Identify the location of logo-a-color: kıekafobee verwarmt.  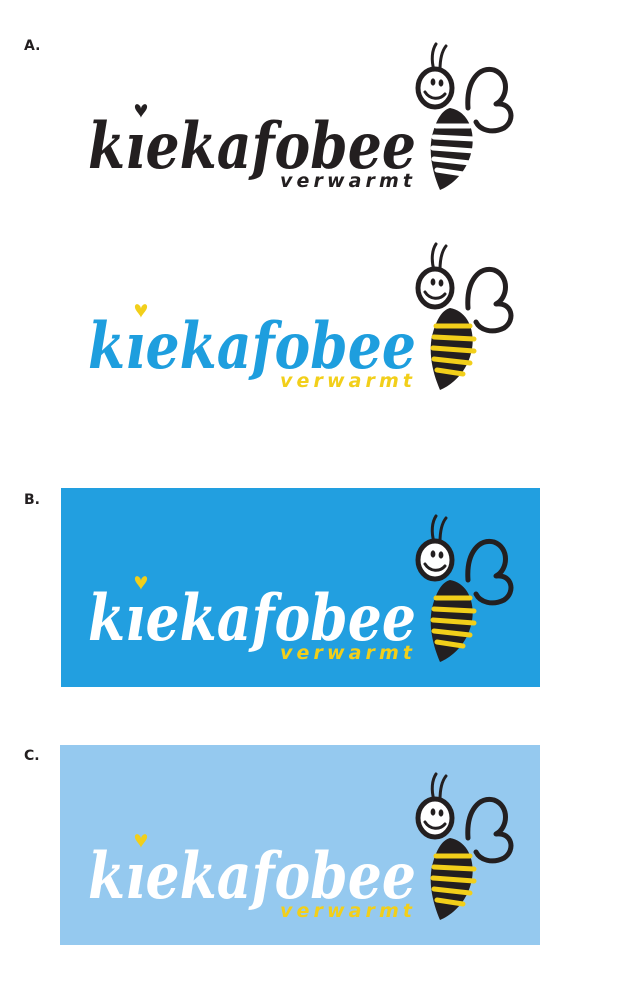
(308, 320).